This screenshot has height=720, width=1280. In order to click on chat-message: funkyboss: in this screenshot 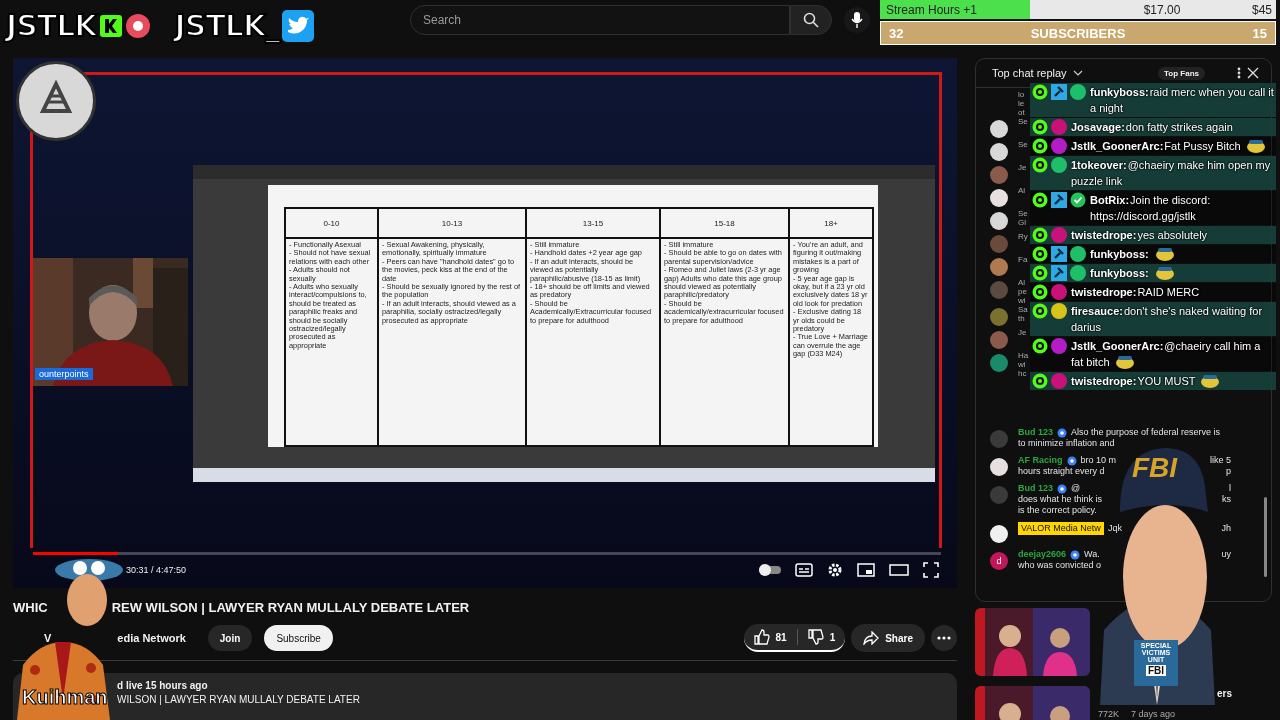, I will do `click(1182, 254)`.